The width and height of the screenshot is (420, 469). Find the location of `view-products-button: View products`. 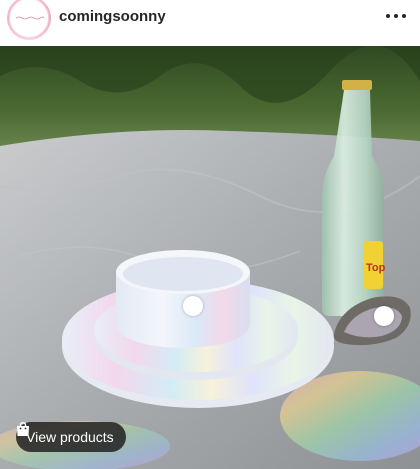

view-products-button: View products is located at coordinates (71, 437).